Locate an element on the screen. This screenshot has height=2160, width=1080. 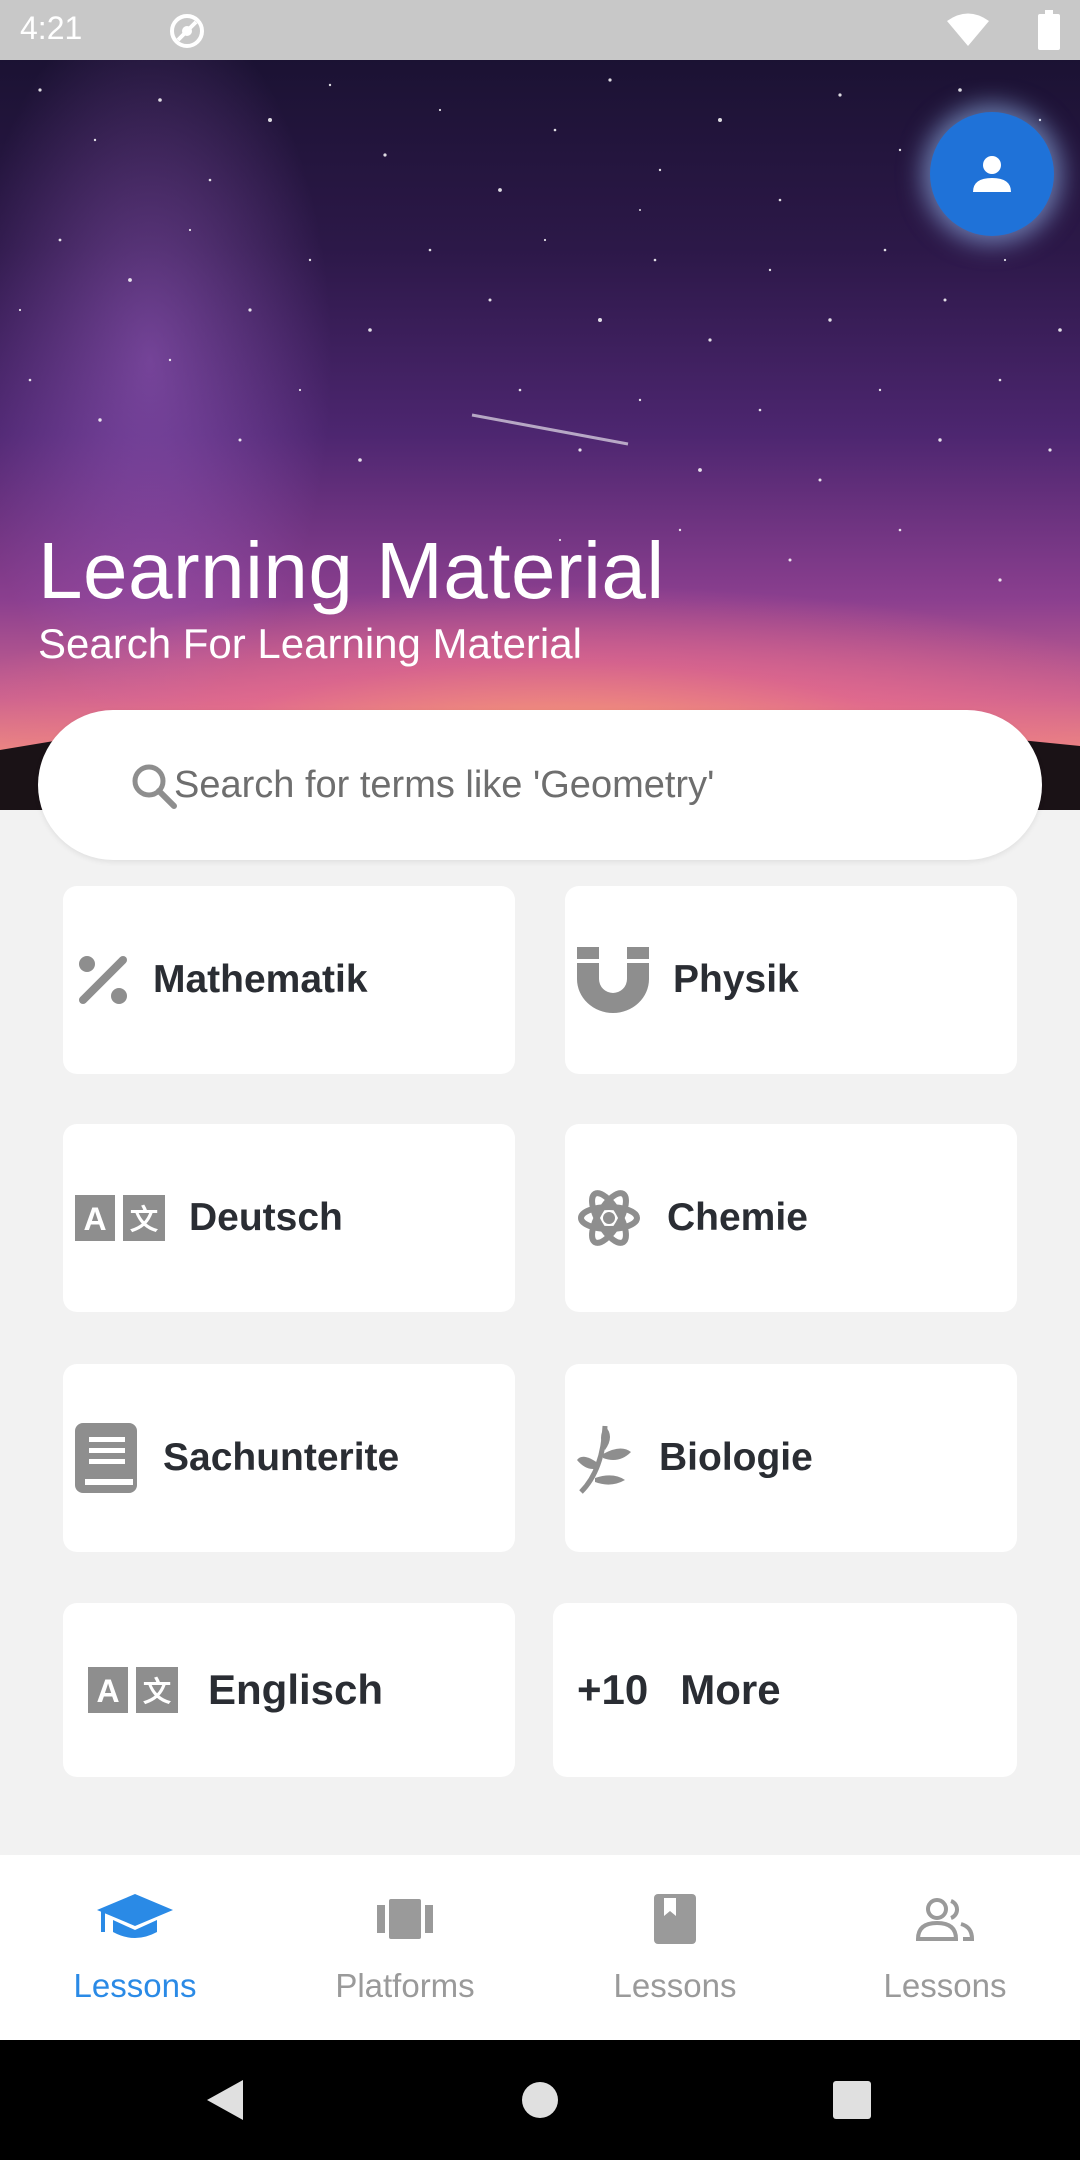
graduation-cap-icon is located at coordinates (135, 1916).